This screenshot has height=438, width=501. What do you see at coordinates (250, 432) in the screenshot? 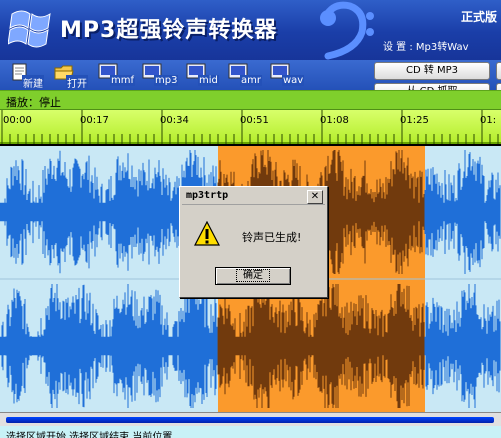
I see `status-bar: 选择区域开始 选择区域结束 当前位置` at bounding box center [250, 432].